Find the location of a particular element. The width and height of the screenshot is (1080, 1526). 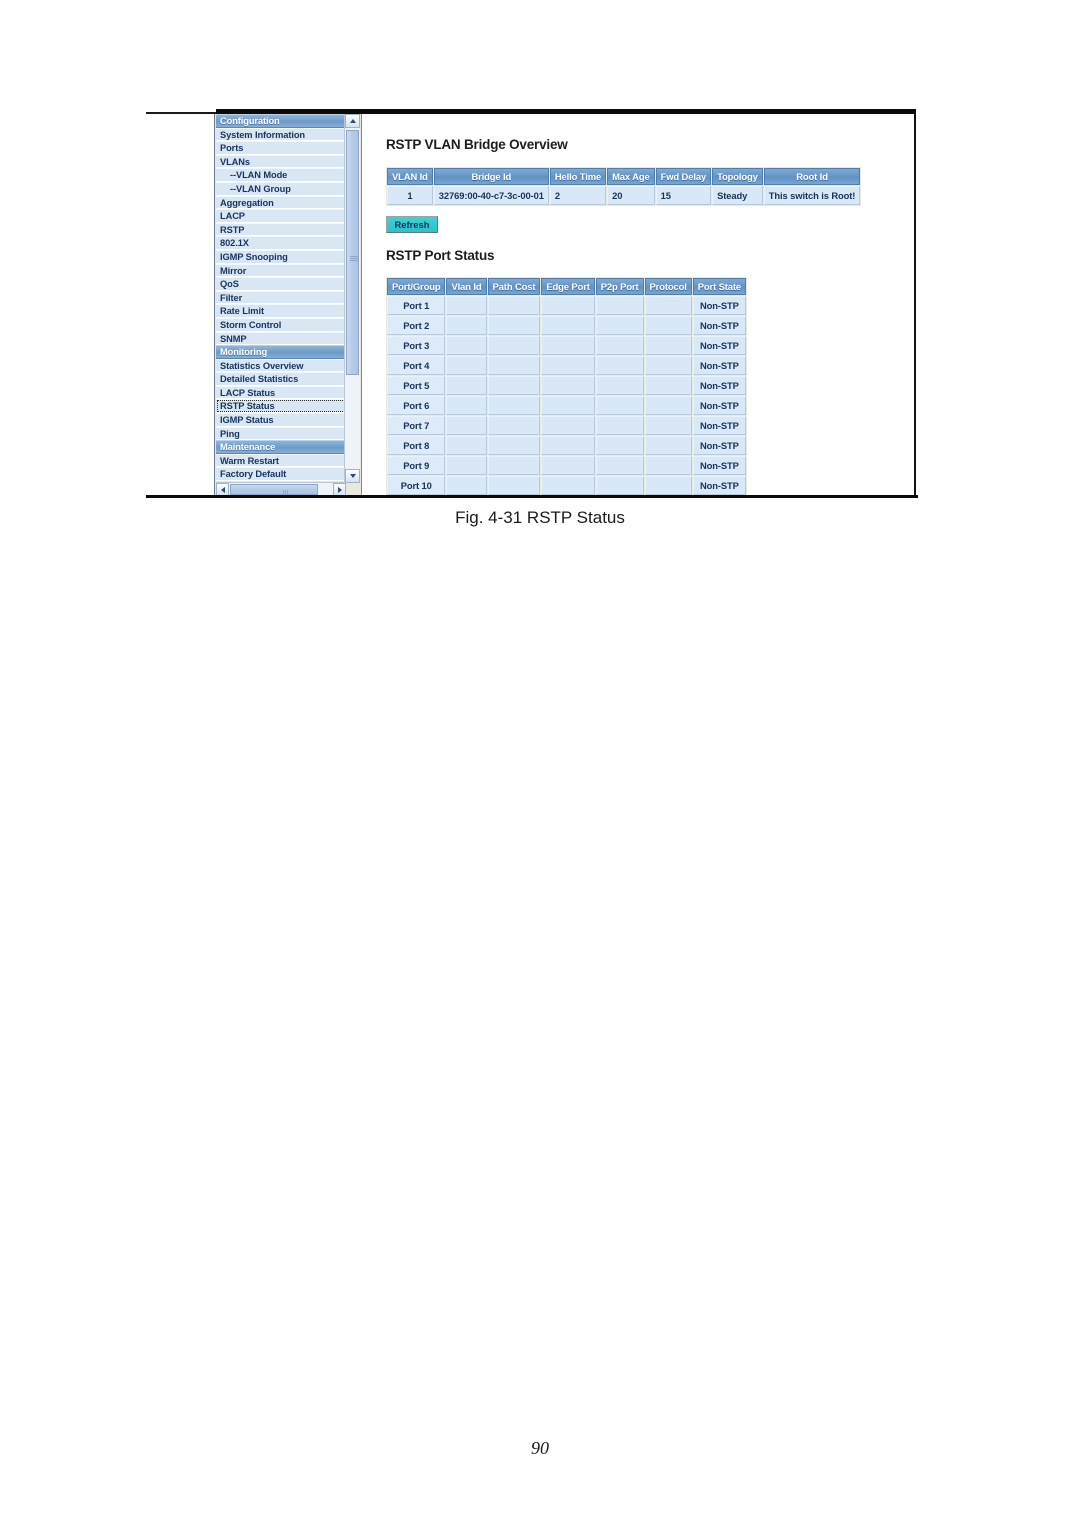

scroll-down-button is located at coordinates (352, 476).